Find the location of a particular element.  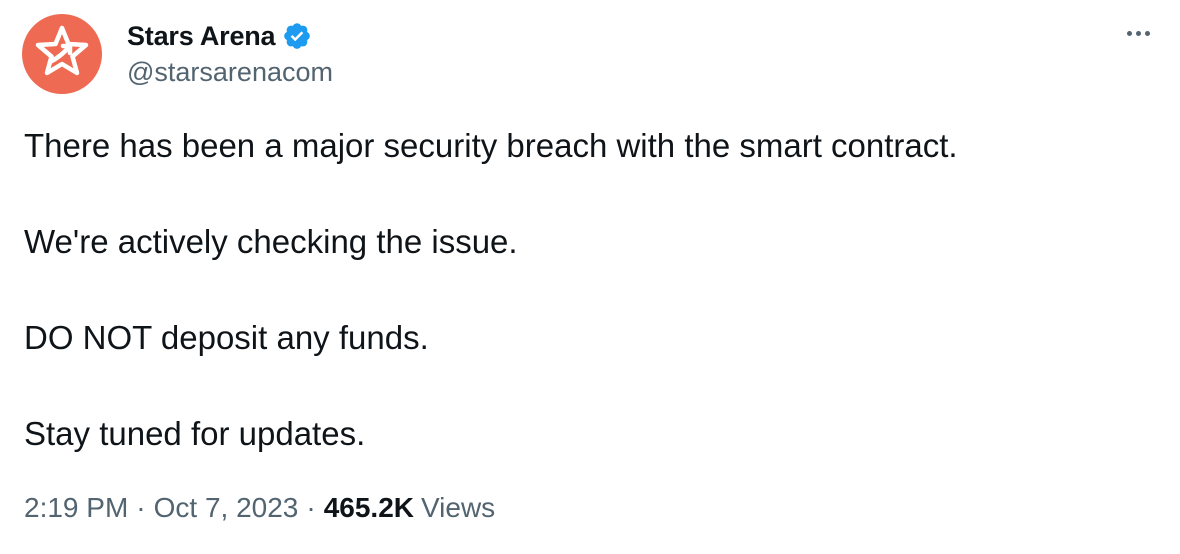

avatar is located at coordinates (62, 54).